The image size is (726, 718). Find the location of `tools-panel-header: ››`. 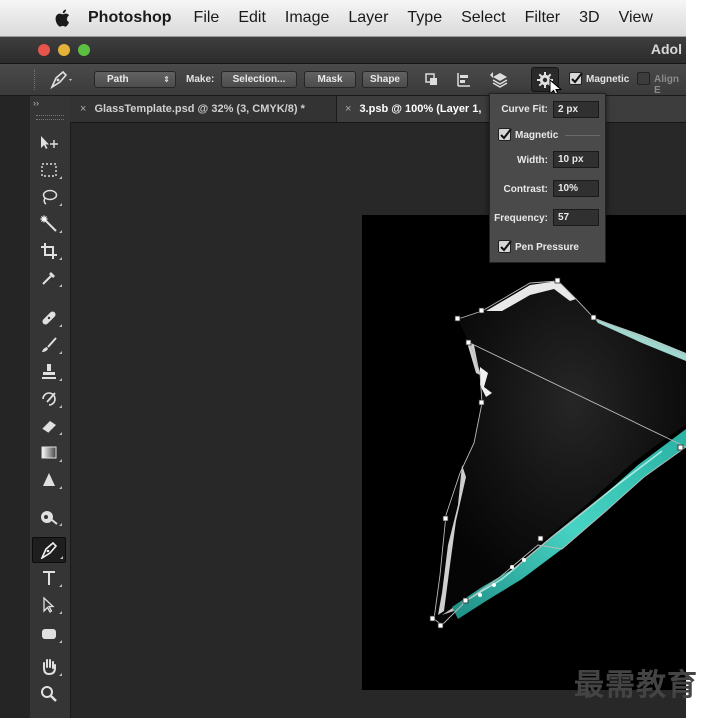

tools-panel-header: ›› is located at coordinates (50, 110).